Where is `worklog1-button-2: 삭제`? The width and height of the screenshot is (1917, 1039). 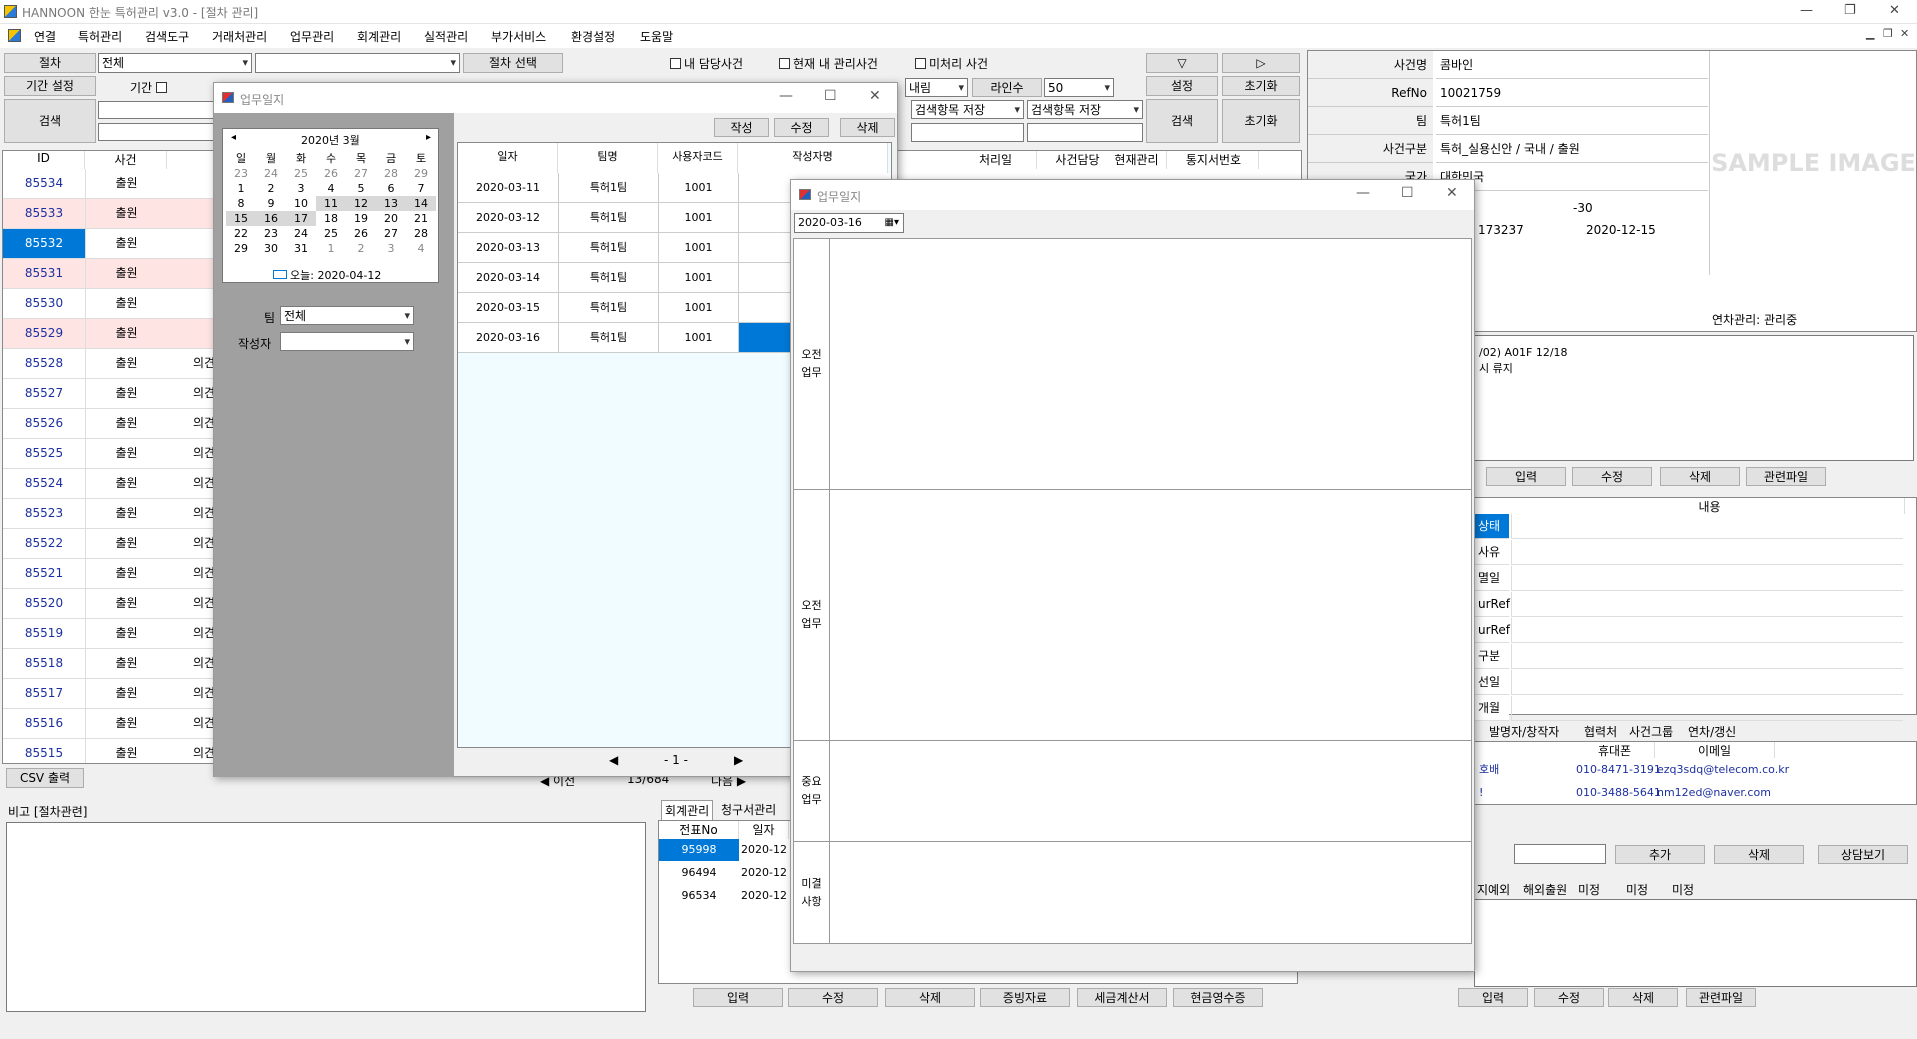
worklog1-button-2: 삭제 is located at coordinates (867, 127).